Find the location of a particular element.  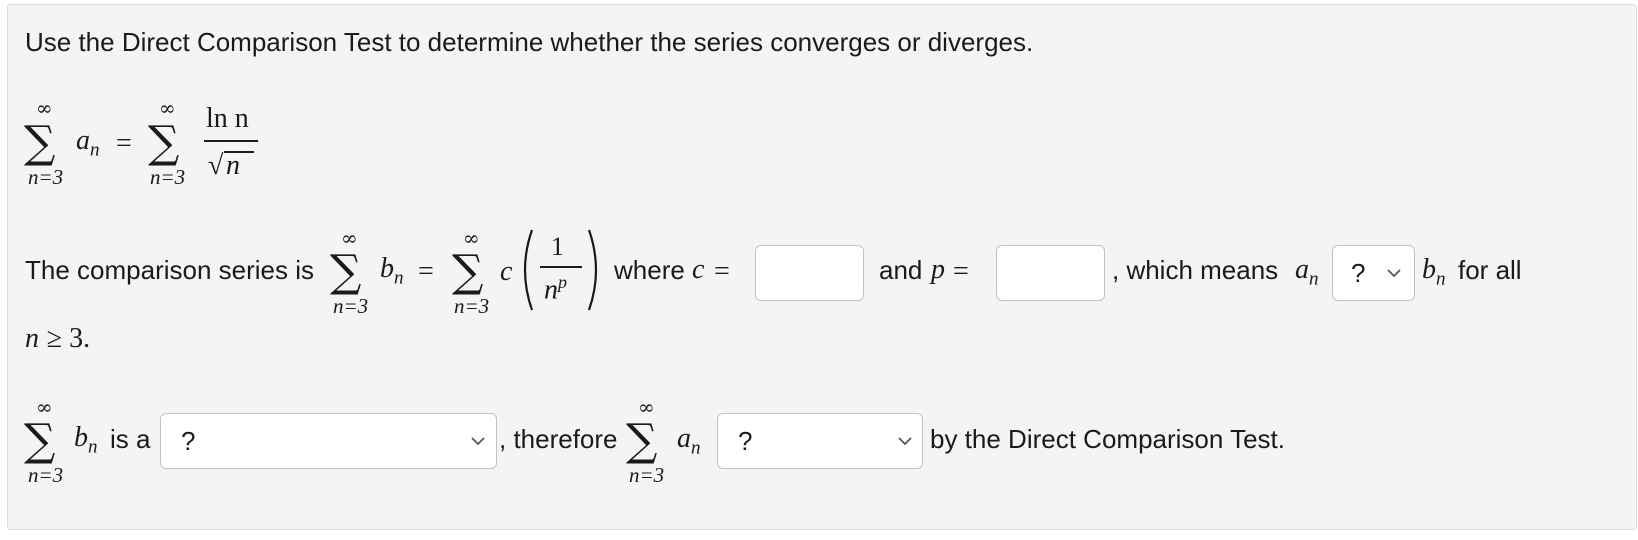

fraction-numerator: 1 is located at coordinates (557, 246).